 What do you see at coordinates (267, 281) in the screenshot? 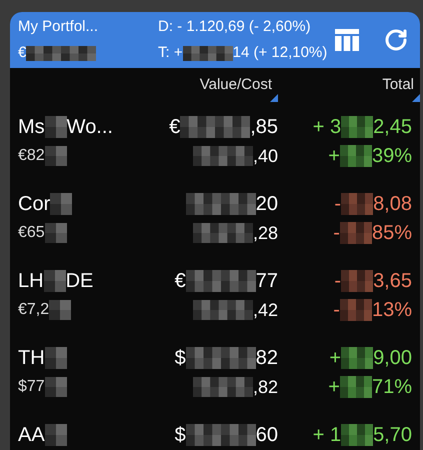
I see `market-value: 77` at bounding box center [267, 281].